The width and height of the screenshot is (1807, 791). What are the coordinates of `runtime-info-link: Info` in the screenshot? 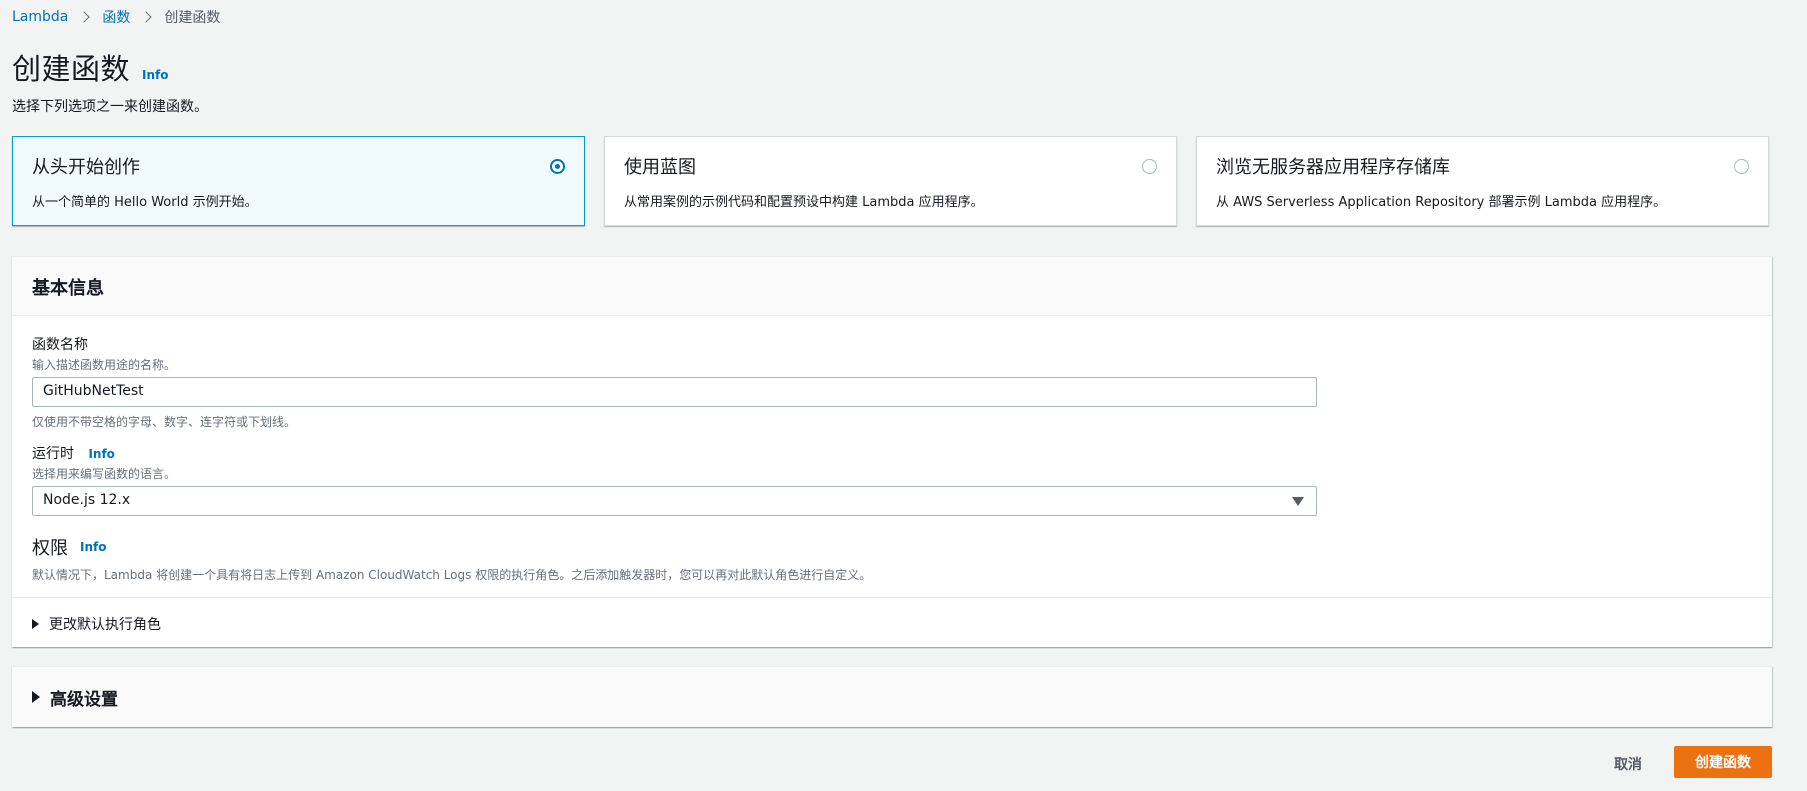 It's located at (101, 454).